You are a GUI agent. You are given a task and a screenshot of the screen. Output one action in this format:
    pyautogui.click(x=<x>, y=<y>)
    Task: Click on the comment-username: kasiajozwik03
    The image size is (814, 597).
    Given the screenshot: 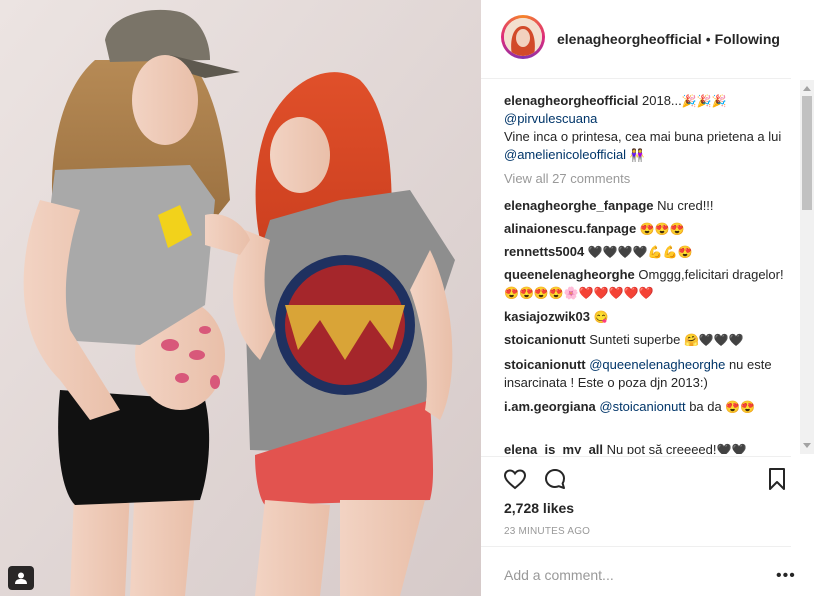 What is the action you would take?
    pyautogui.click(x=547, y=316)
    